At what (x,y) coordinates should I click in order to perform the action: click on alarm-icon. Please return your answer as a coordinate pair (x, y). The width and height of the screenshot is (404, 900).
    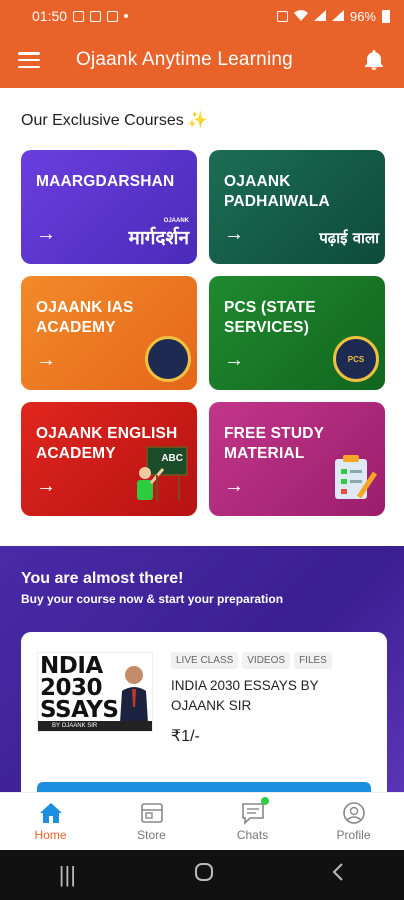
    Looking at the image, I should click on (282, 16).